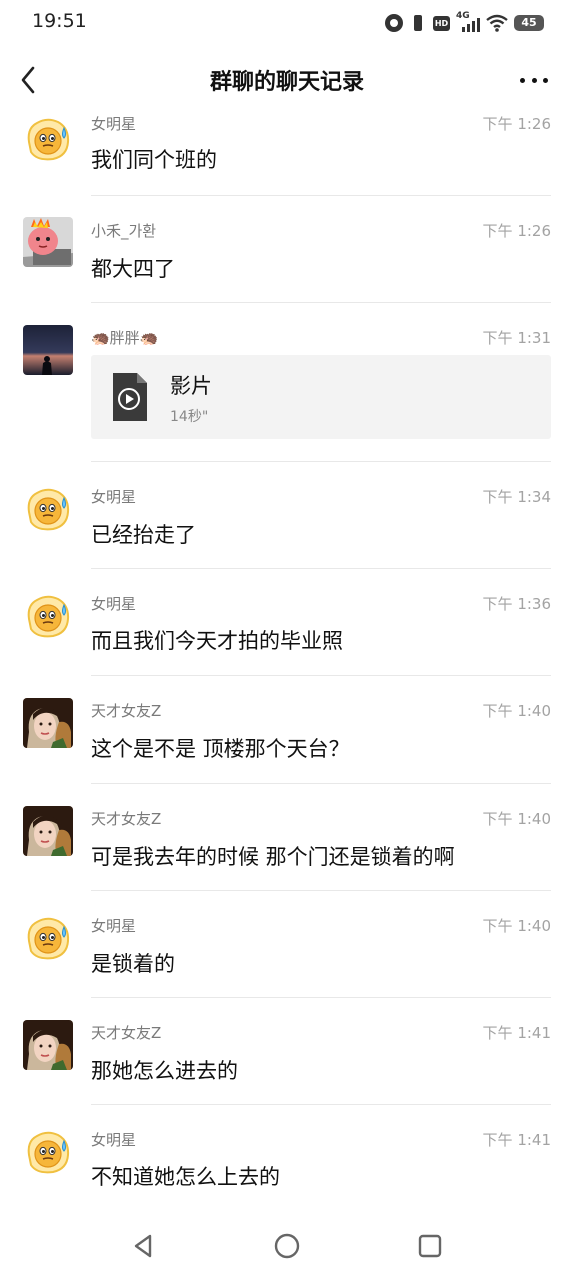 Image resolution: width=574 pixels, height=1280 pixels. What do you see at coordinates (468, 21) in the screenshot?
I see `signal-4g-icon: 4G` at bounding box center [468, 21].